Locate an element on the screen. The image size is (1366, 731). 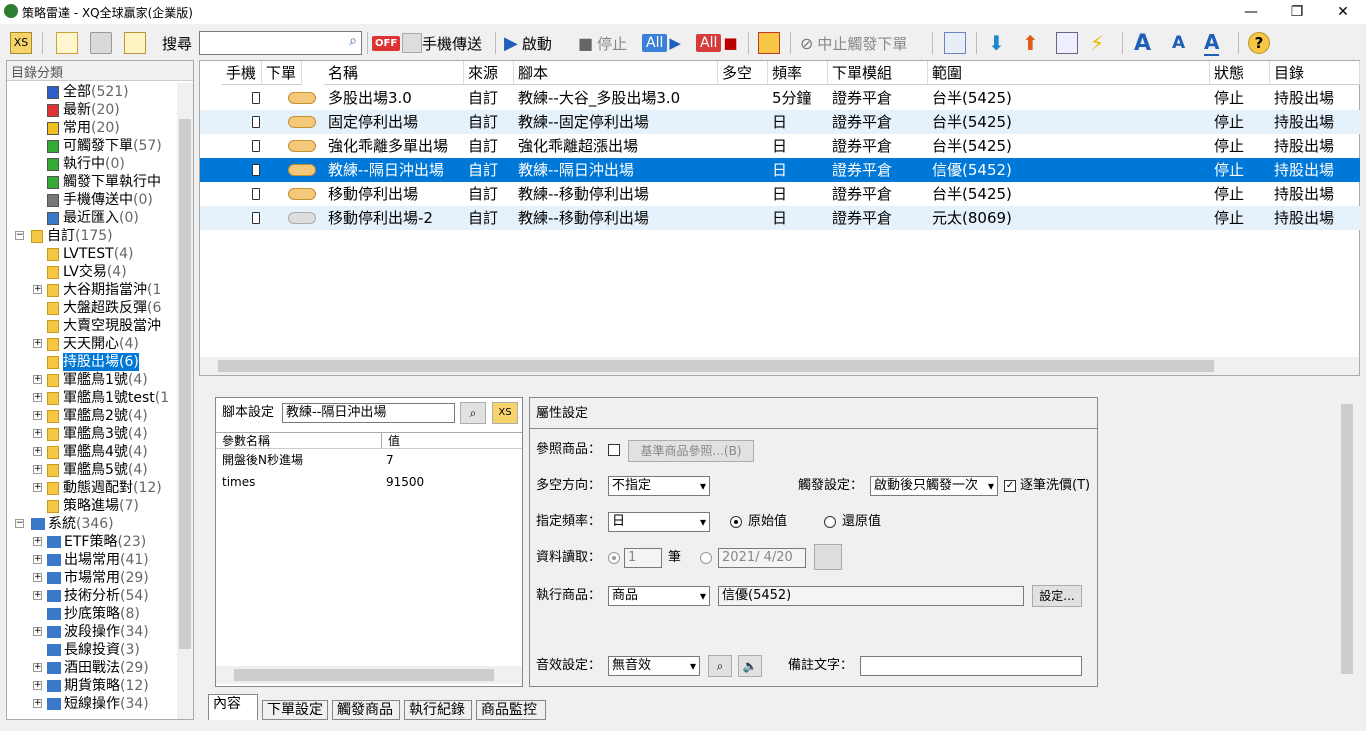
close-button: ✕ is located at coordinates (1343, 12).